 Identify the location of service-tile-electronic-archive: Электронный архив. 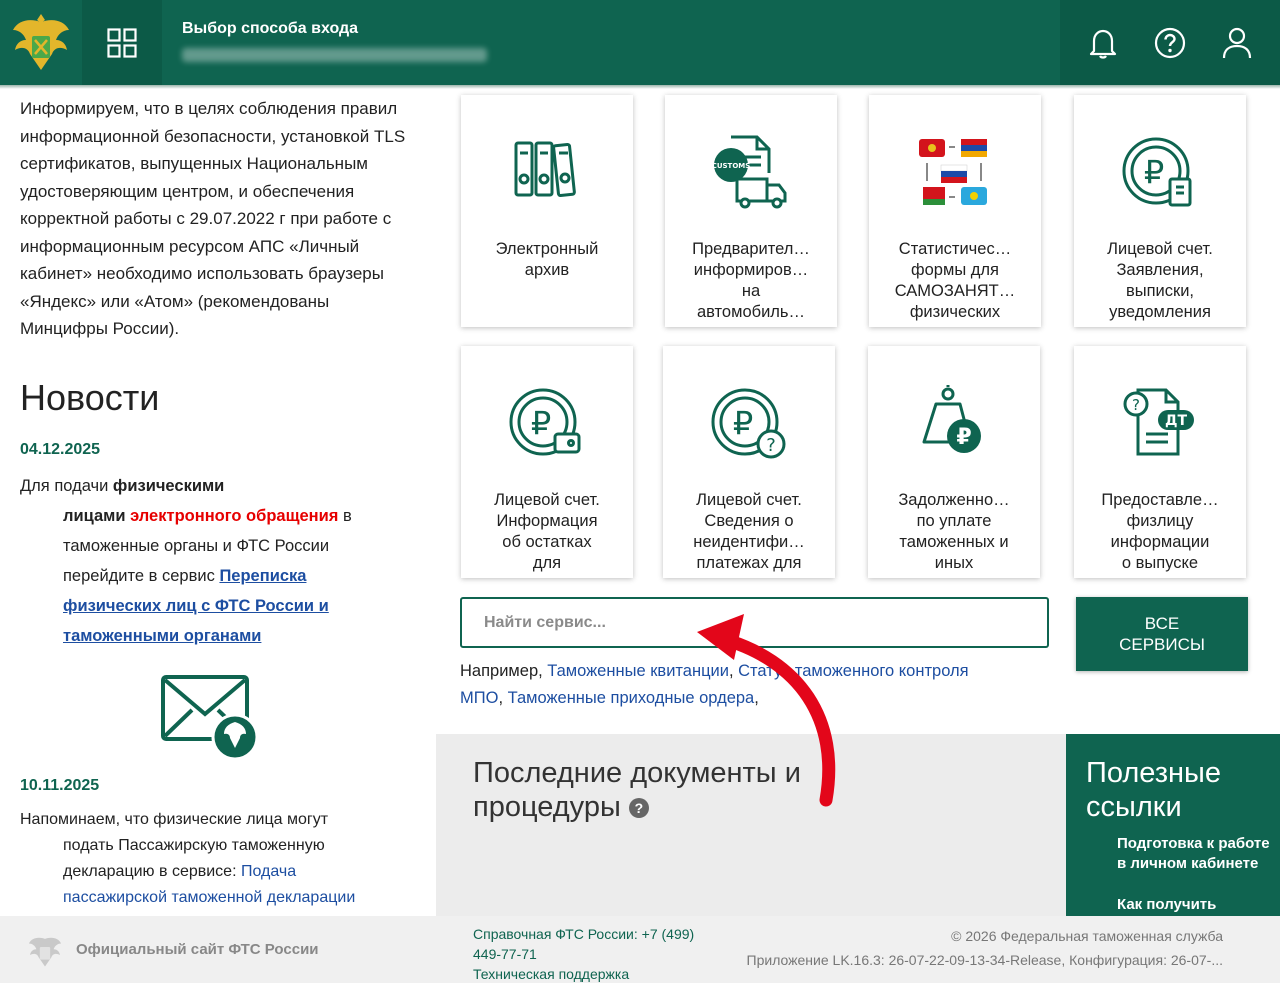
(547, 211).